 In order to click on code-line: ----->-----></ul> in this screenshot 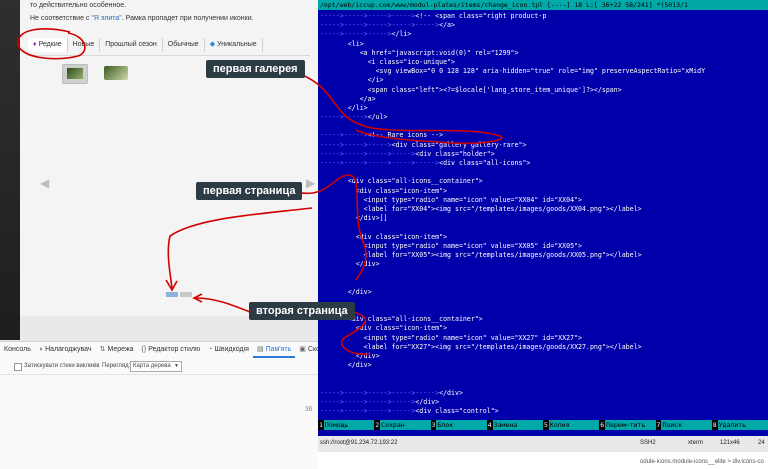, I will do `click(544, 117)`.